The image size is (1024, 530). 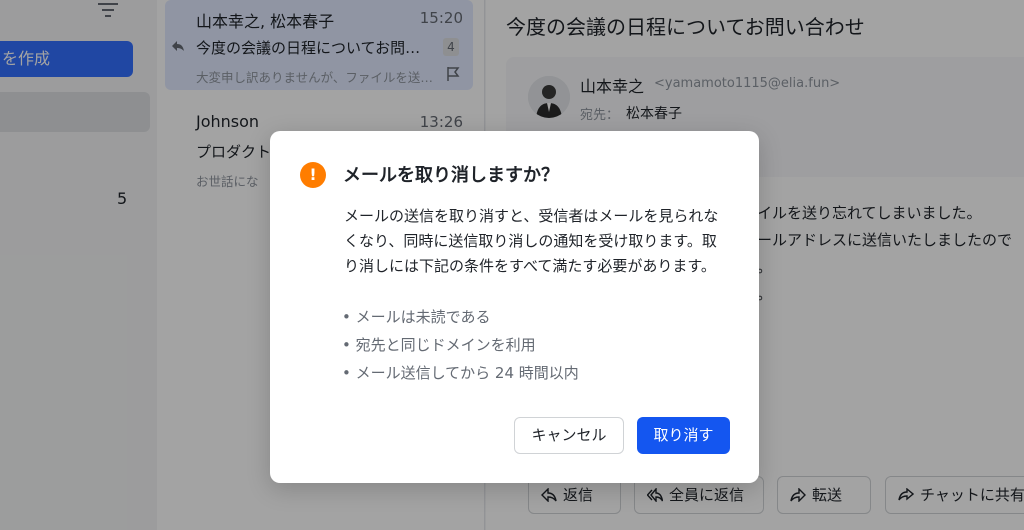 What do you see at coordinates (416, 317) in the screenshot?
I see `recall-condition: • メールは未読である` at bounding box center [416, 317].